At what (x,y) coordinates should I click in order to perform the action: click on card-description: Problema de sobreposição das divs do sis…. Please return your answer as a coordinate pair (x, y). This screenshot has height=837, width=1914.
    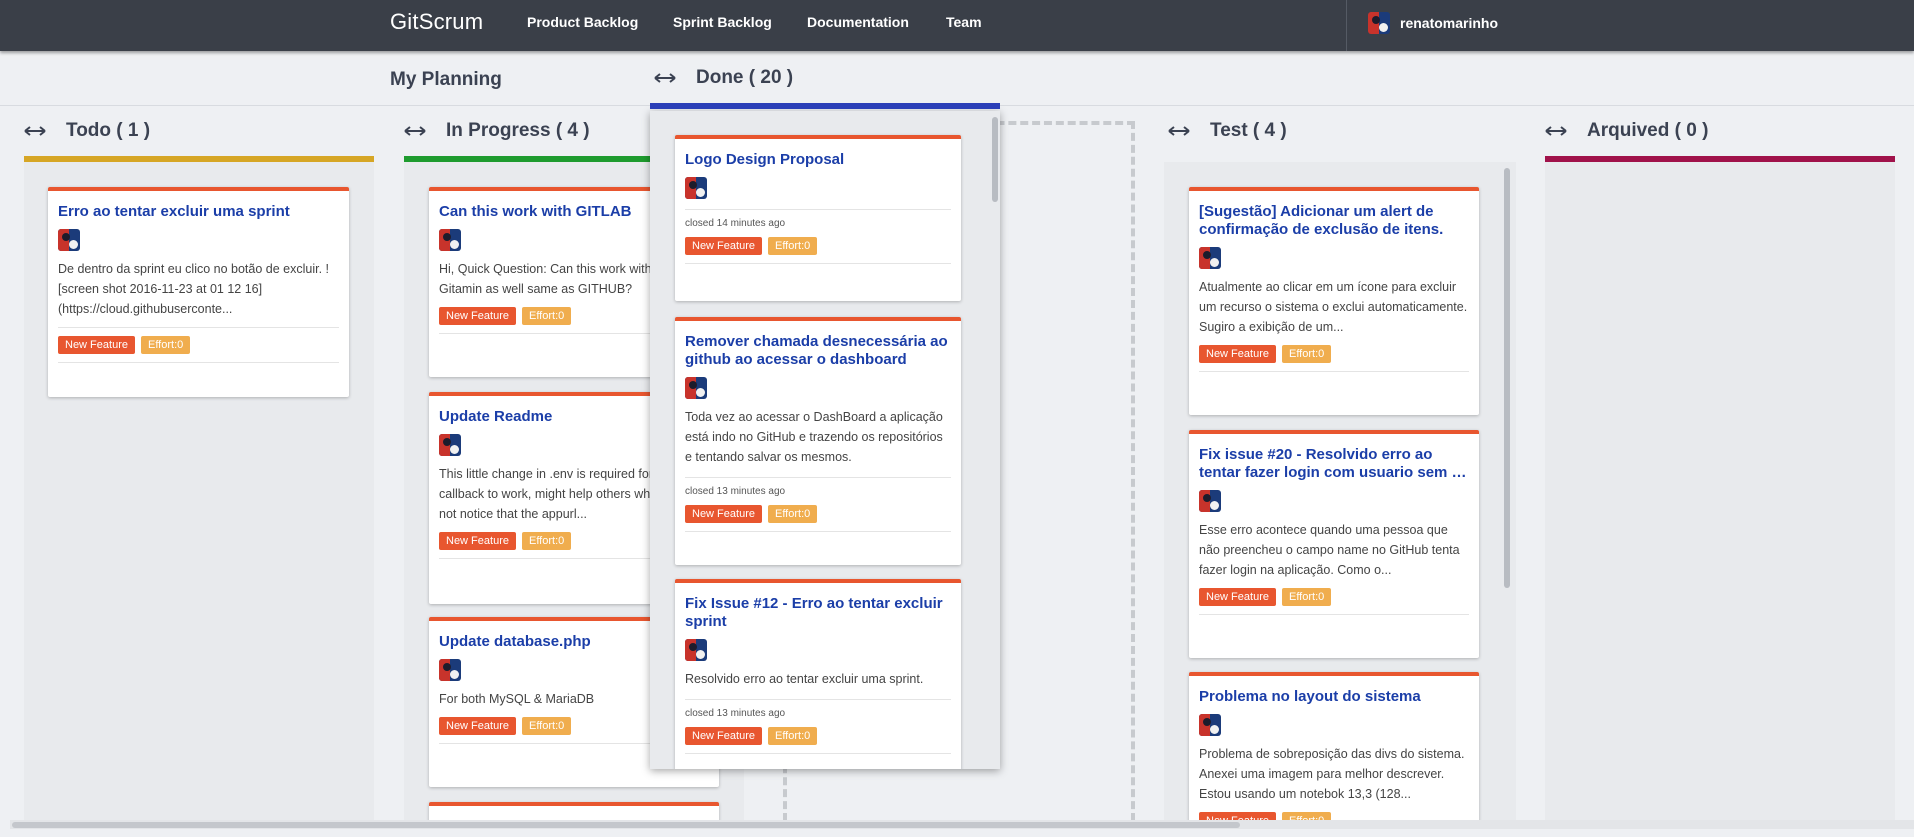
    Looking at the image, I should click on (1332, 774).